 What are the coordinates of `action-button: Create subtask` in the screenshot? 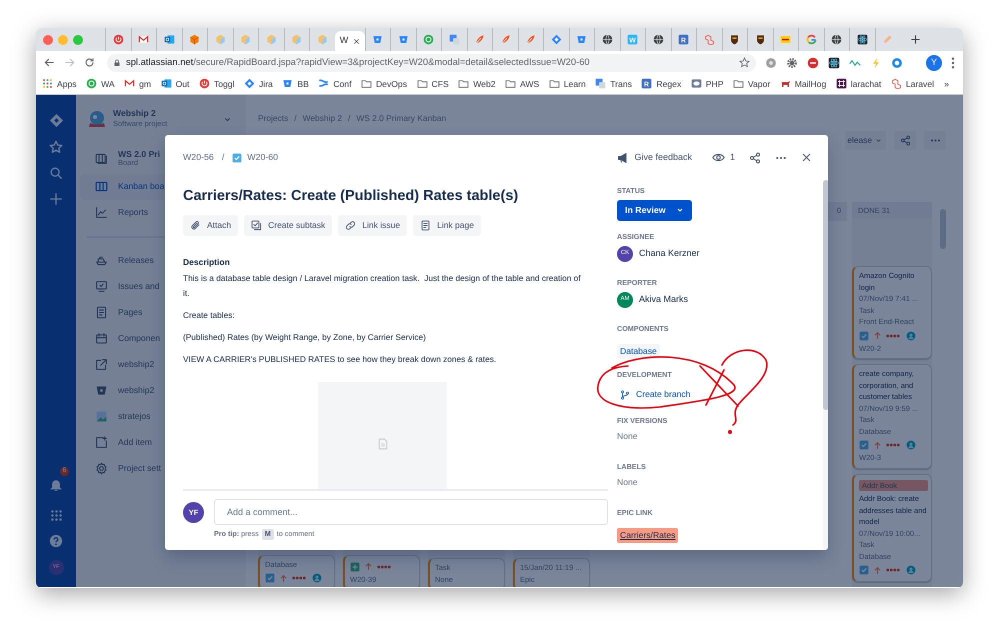 It's located at (288, 225).